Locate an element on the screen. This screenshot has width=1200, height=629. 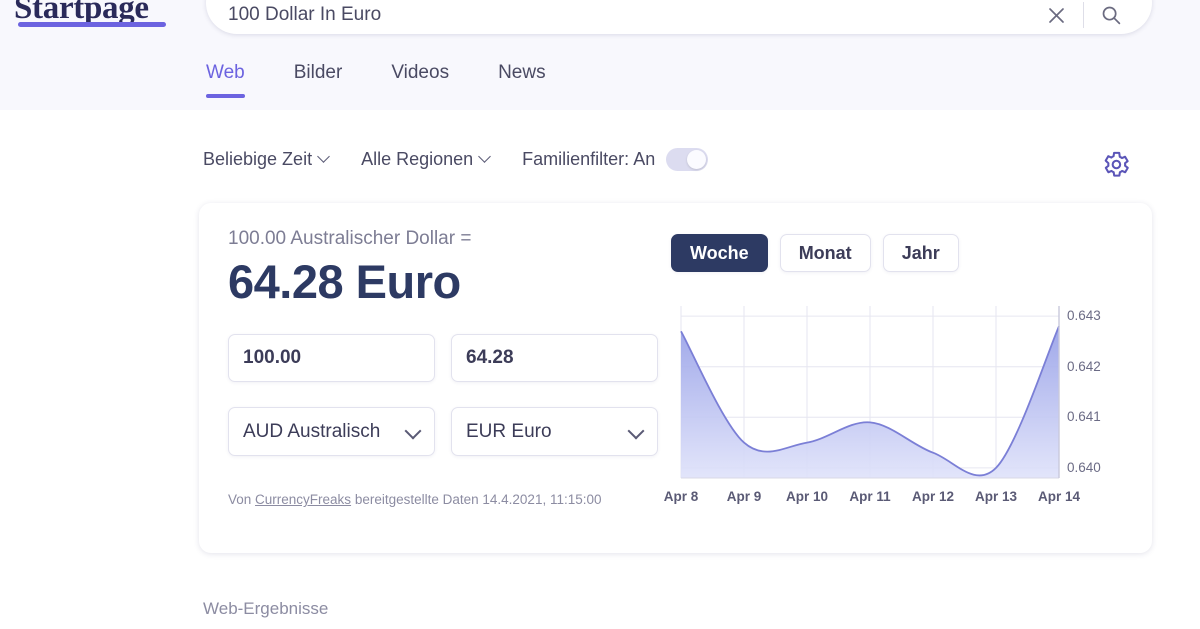
settings-button is located at coordinates (1115, 164).